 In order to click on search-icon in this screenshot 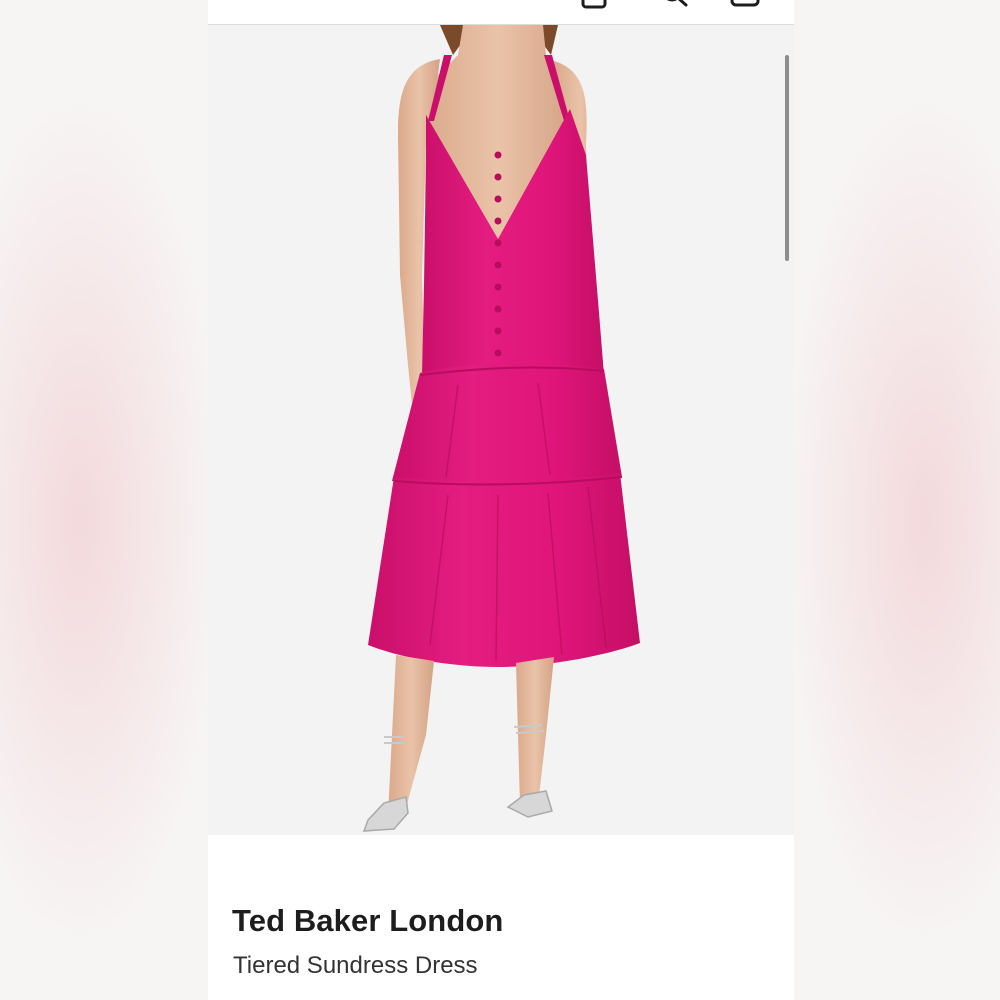, I will do `click(675, 5)`.